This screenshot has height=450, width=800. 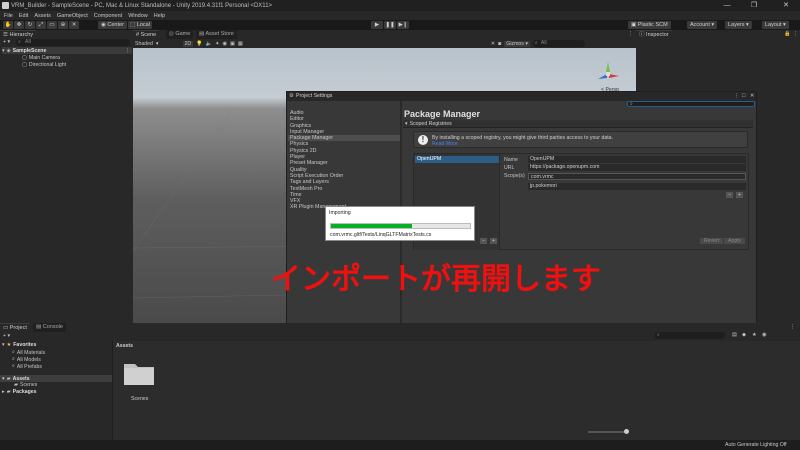 What do you see at coordinates (8, 392) in the screenshot?
I see `folder-icon: ▰` at bounding box center [8, 392].